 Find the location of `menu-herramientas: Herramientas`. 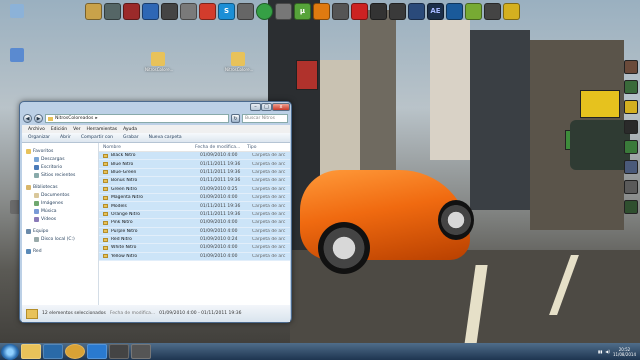

menu-herramientas: Herramientas is located at coordinates (101, 129).